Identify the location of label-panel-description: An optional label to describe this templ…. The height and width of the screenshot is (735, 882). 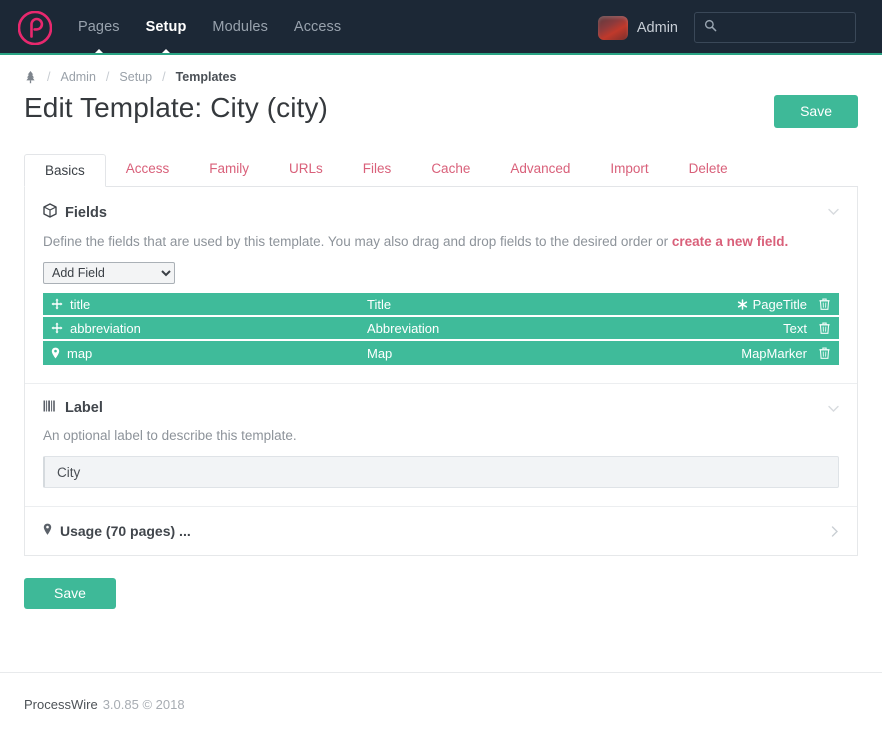
(170, 435).